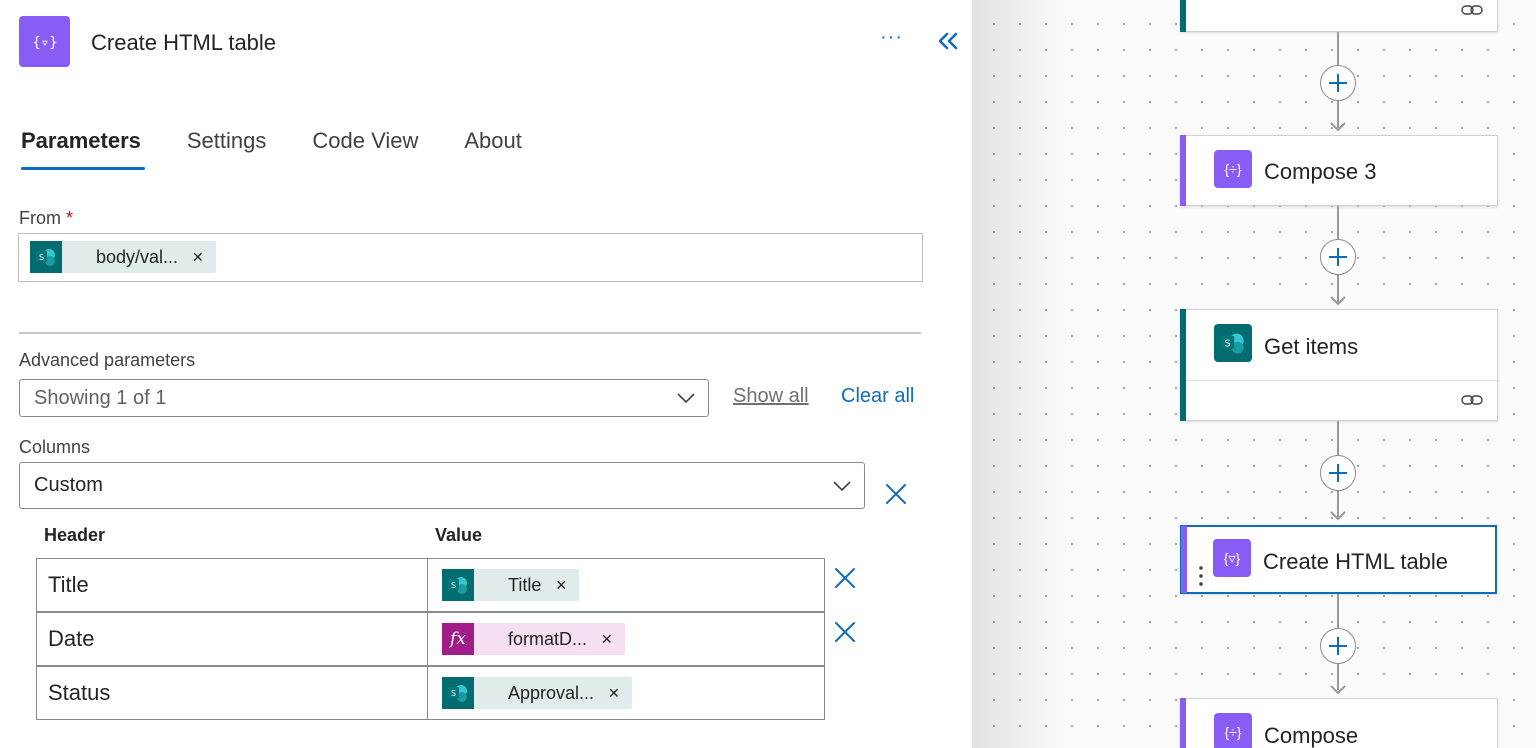 Image resolution: width=1536 pixels, height=748 pixels. I want to click on columns-label: Columns, so click(55, 447).